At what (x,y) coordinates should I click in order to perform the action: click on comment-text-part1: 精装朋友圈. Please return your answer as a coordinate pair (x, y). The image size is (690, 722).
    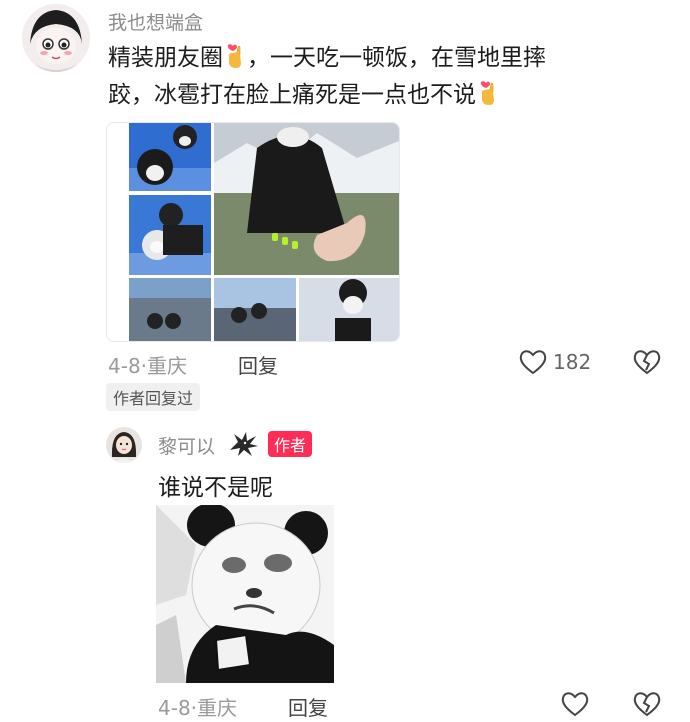
    Looking at the image, I should click on (165, 58).